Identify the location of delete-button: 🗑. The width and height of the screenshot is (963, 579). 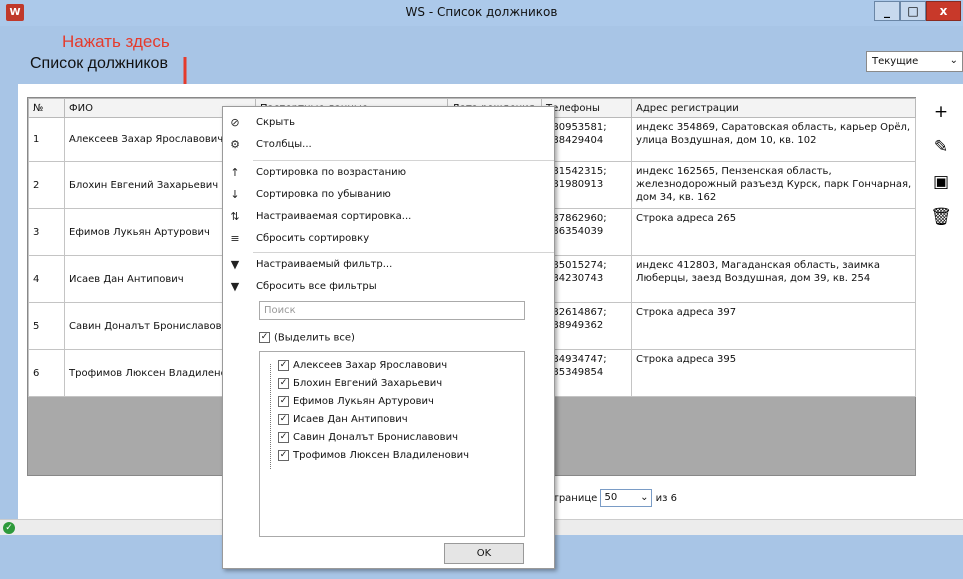
(941, 217).